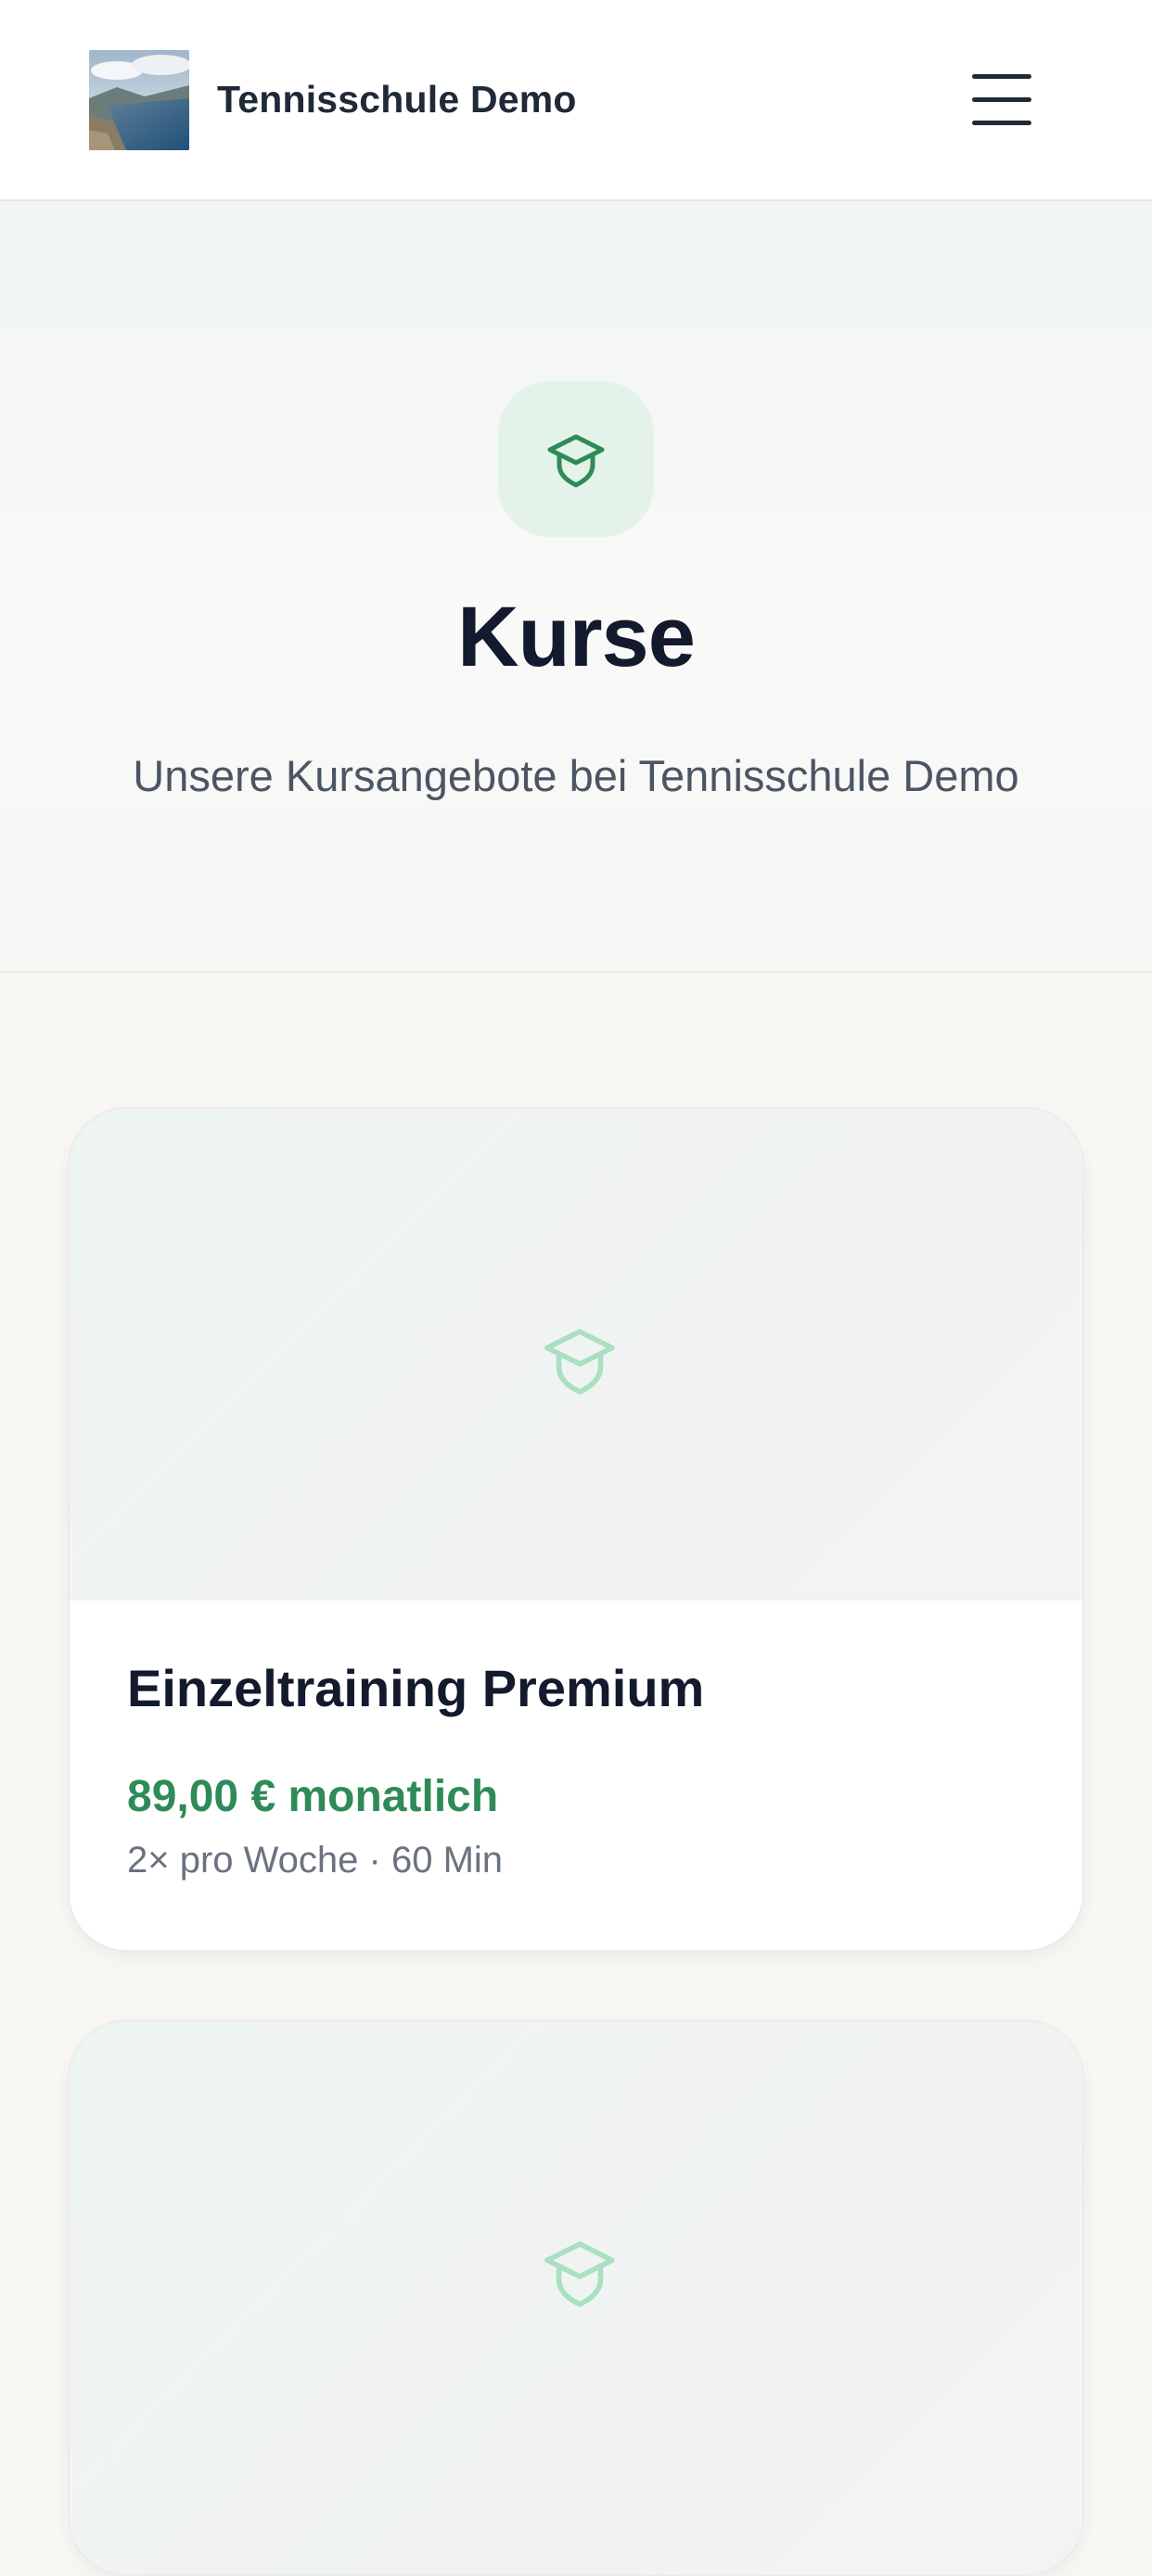 This screenshot has height=2576, width=1152. What do you see at coordinates (139, 100) in the screenshot?
I see `logo-image` at bounding box center [139, 100].